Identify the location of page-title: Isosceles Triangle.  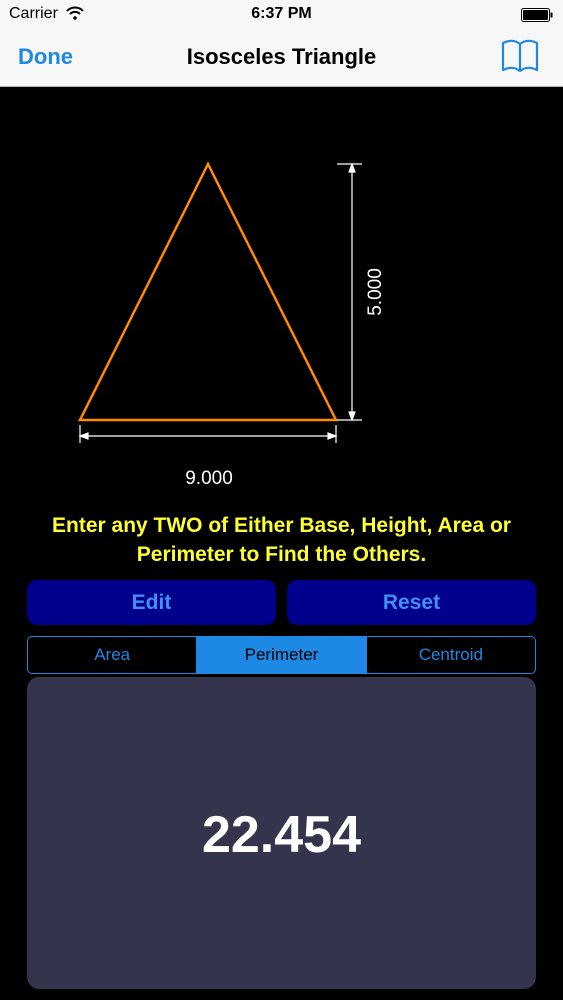
(281, 56).